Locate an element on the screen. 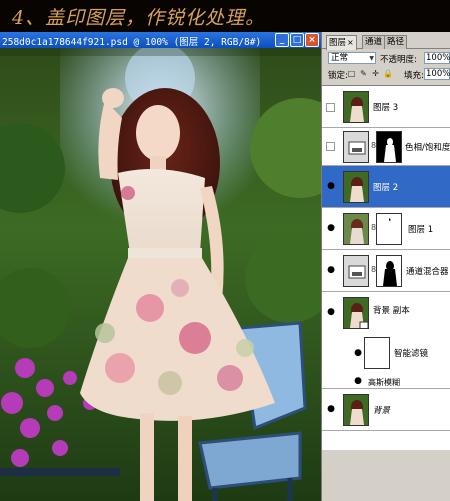 The height and width of the screenshot is (501, 450). layer-name: 背景 is located at coordinates (382, 411).